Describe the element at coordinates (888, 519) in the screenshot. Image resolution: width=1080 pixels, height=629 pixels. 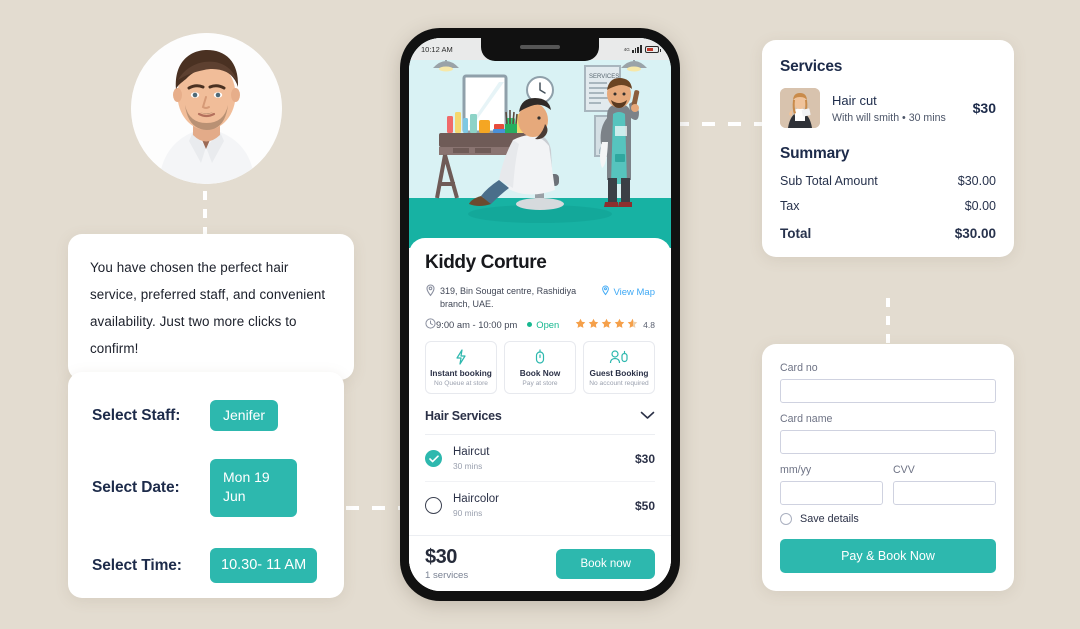
I see `save-details-row: Save details` at that location.